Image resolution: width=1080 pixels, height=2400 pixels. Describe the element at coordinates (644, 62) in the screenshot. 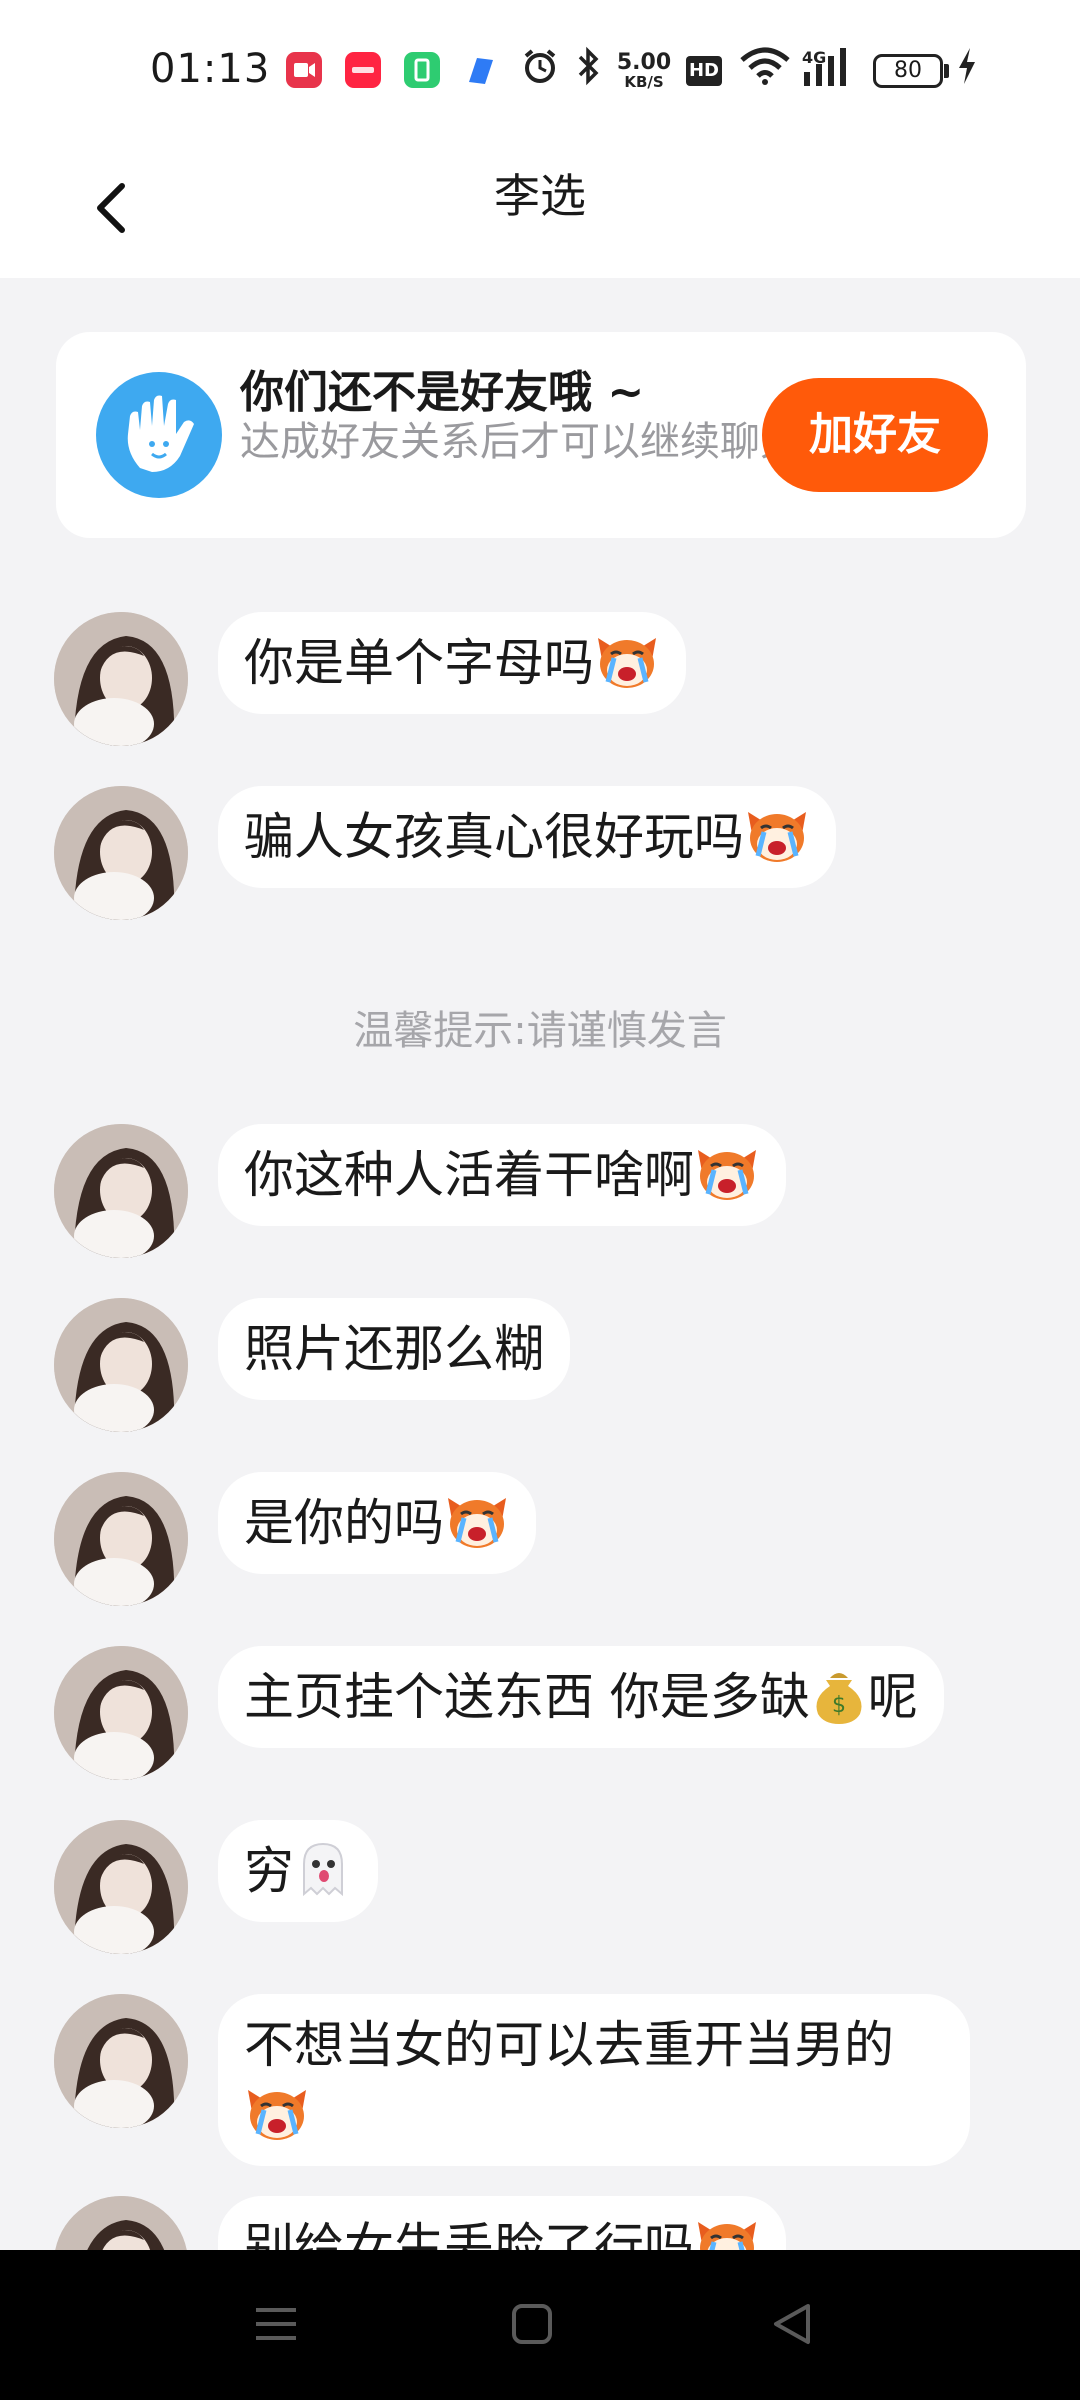

I see `net-speed-value: 5.00` at that location.